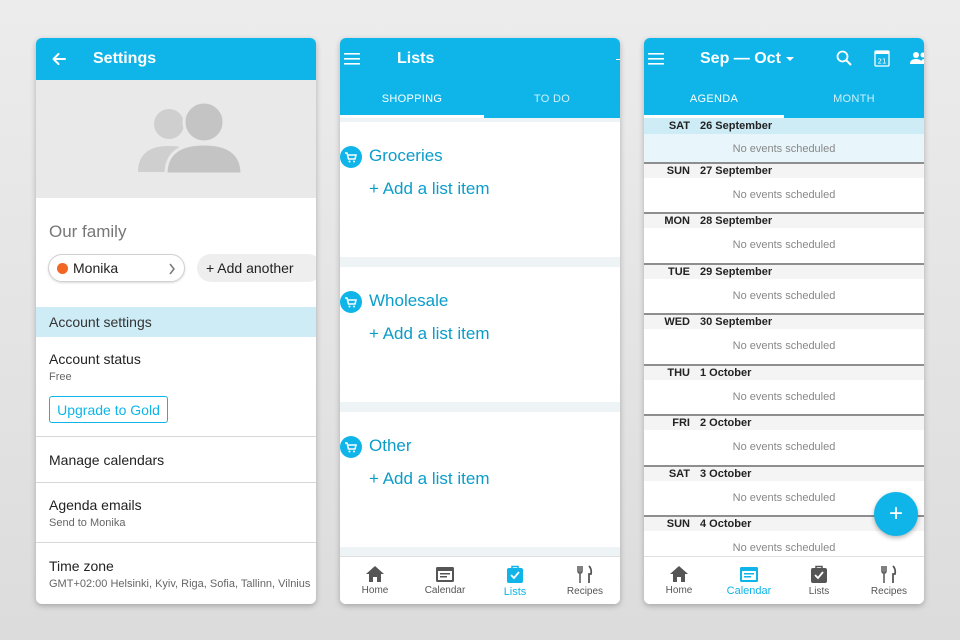 The width and height of the screenshot is (960, 640). I want to click on day-of-week: THU, so click(678, 373).